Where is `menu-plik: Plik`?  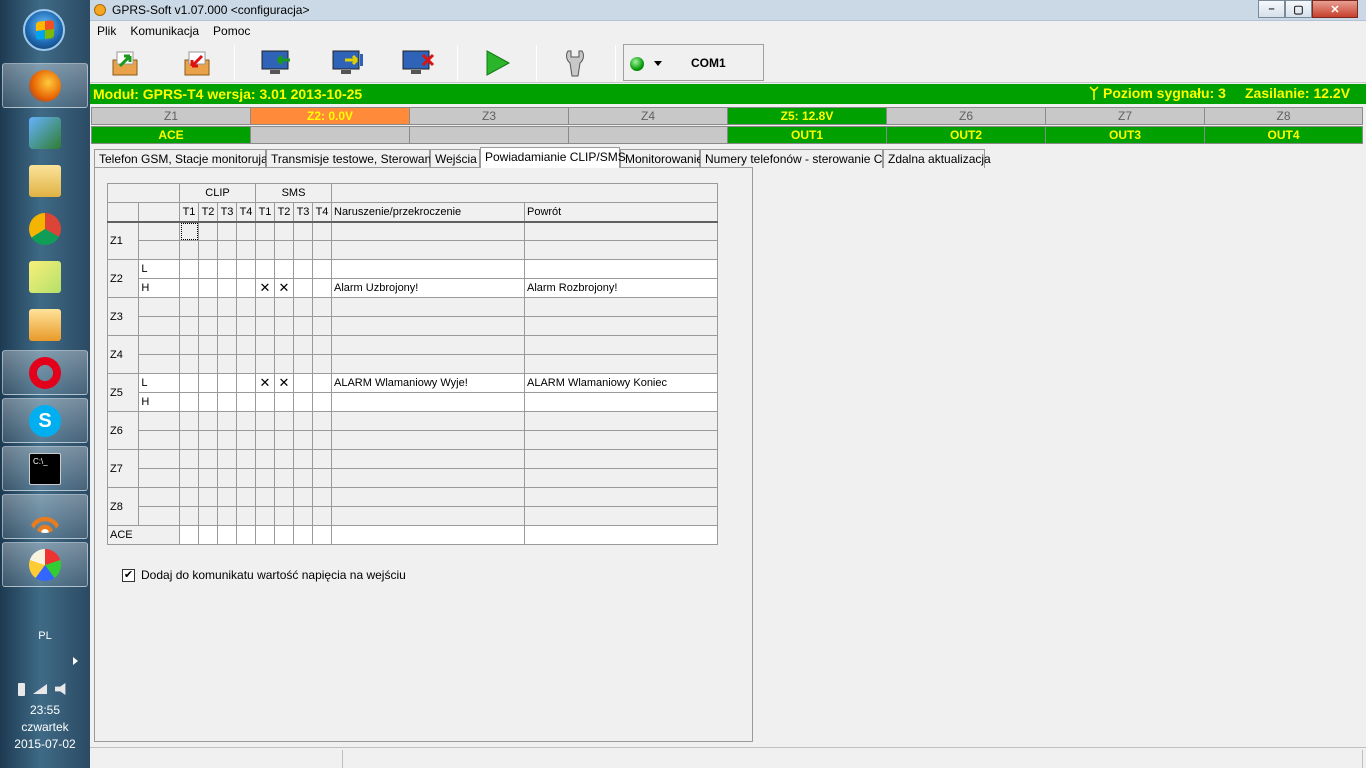
menu-plik: Plik is located at coordinates (106, 31).